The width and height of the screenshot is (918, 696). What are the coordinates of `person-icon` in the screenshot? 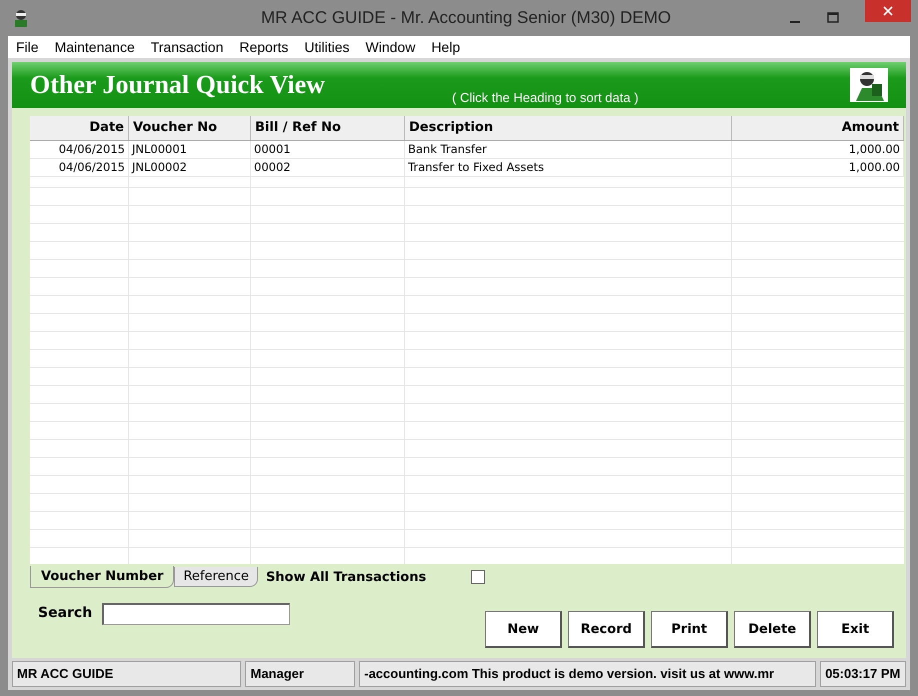 It's located at (869, 85).